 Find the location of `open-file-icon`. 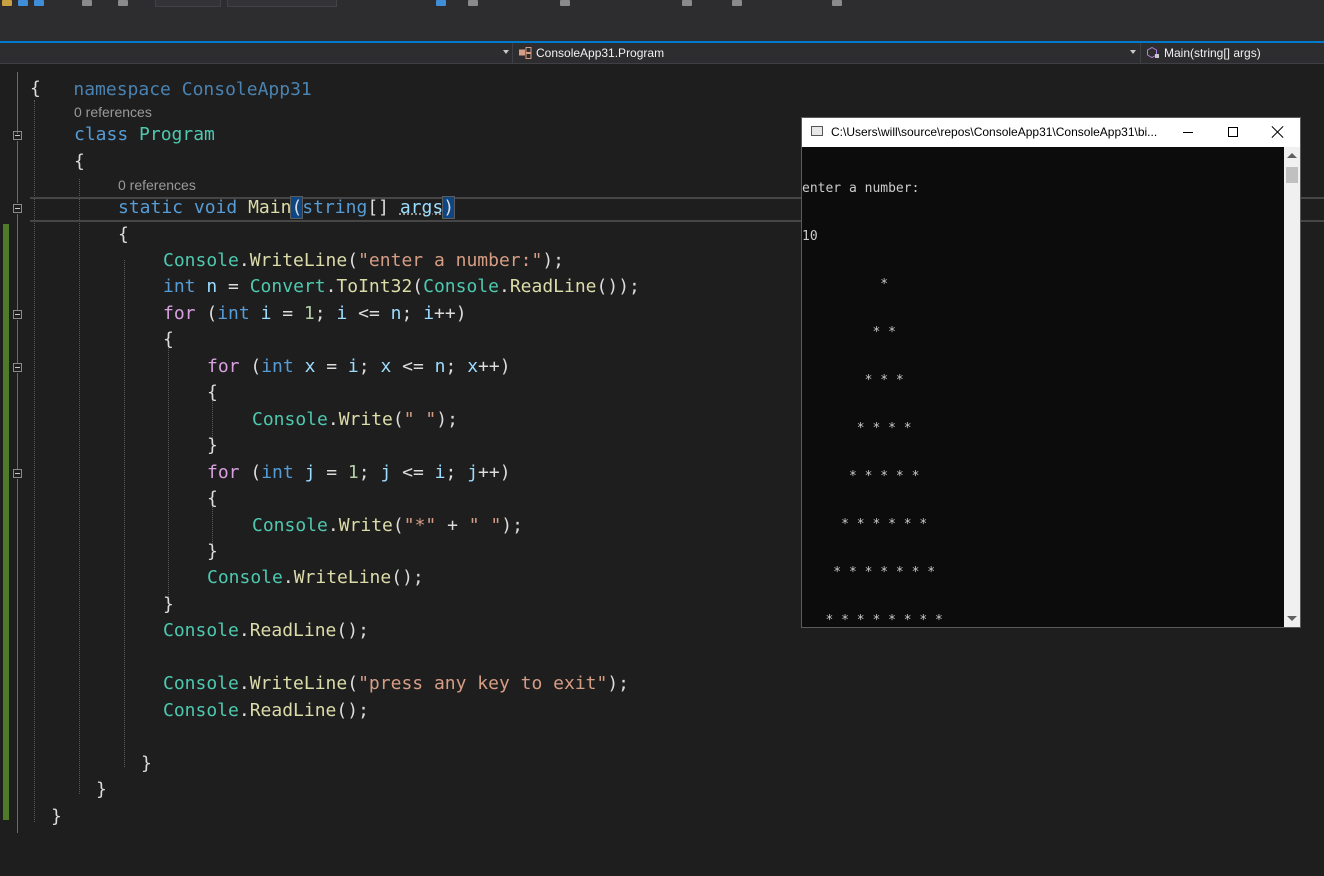

open-file-icon is located at coordinates (23, 3).